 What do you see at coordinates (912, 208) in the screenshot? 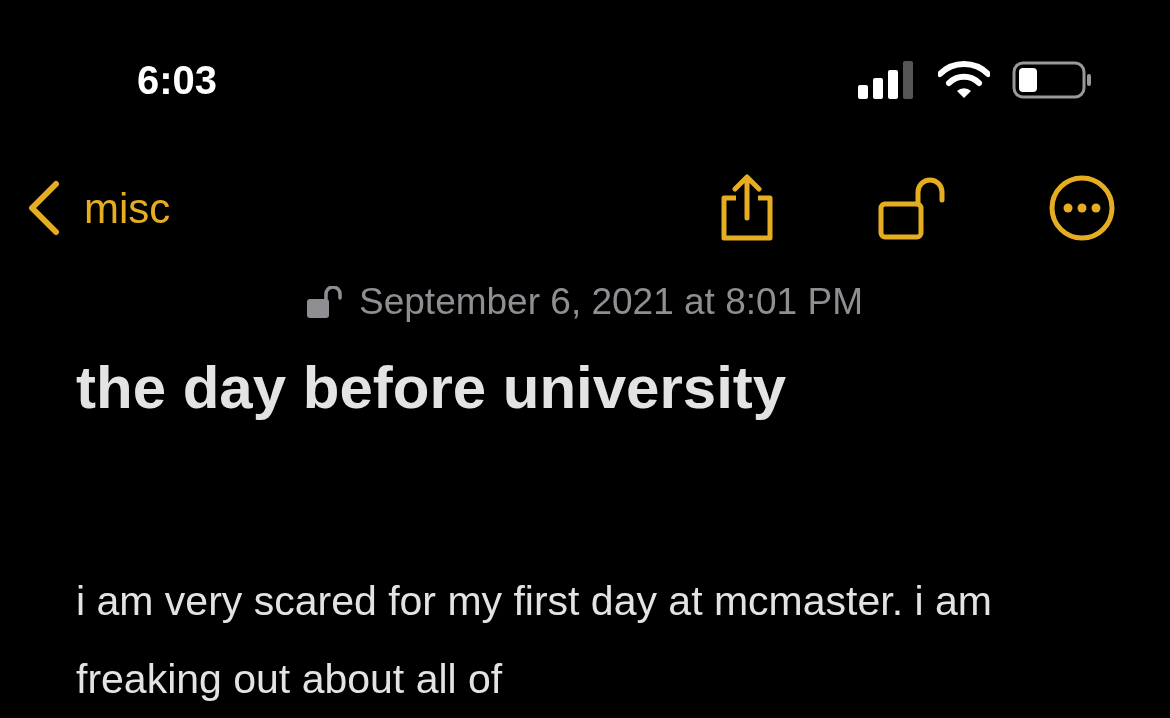
I see `lock-open-icon` at bounding box center [912, 208].